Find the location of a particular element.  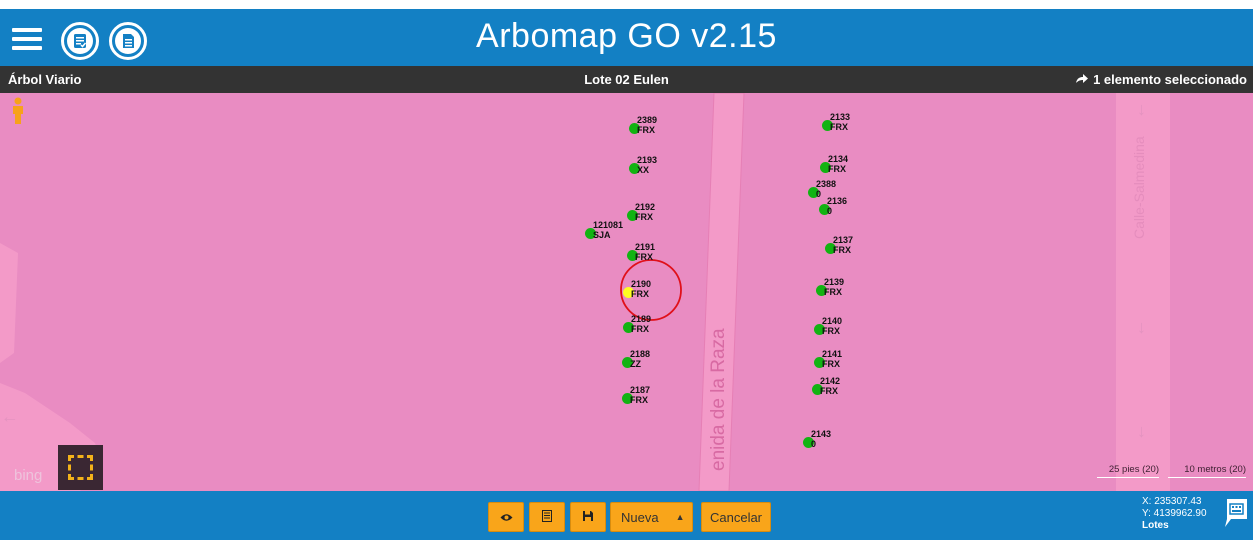

arrow-left-icon: ↓ is located at coordinates (11, 419).